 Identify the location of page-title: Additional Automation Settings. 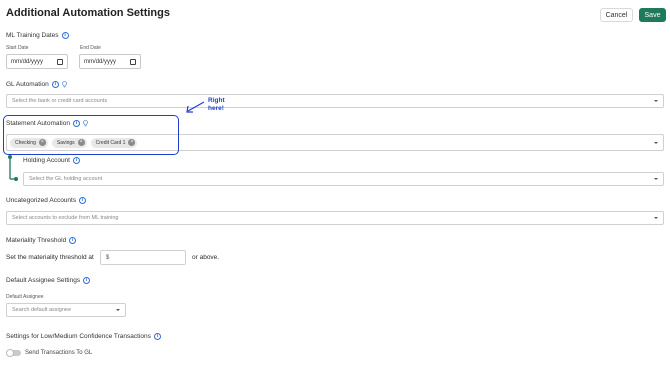
(88, 13).